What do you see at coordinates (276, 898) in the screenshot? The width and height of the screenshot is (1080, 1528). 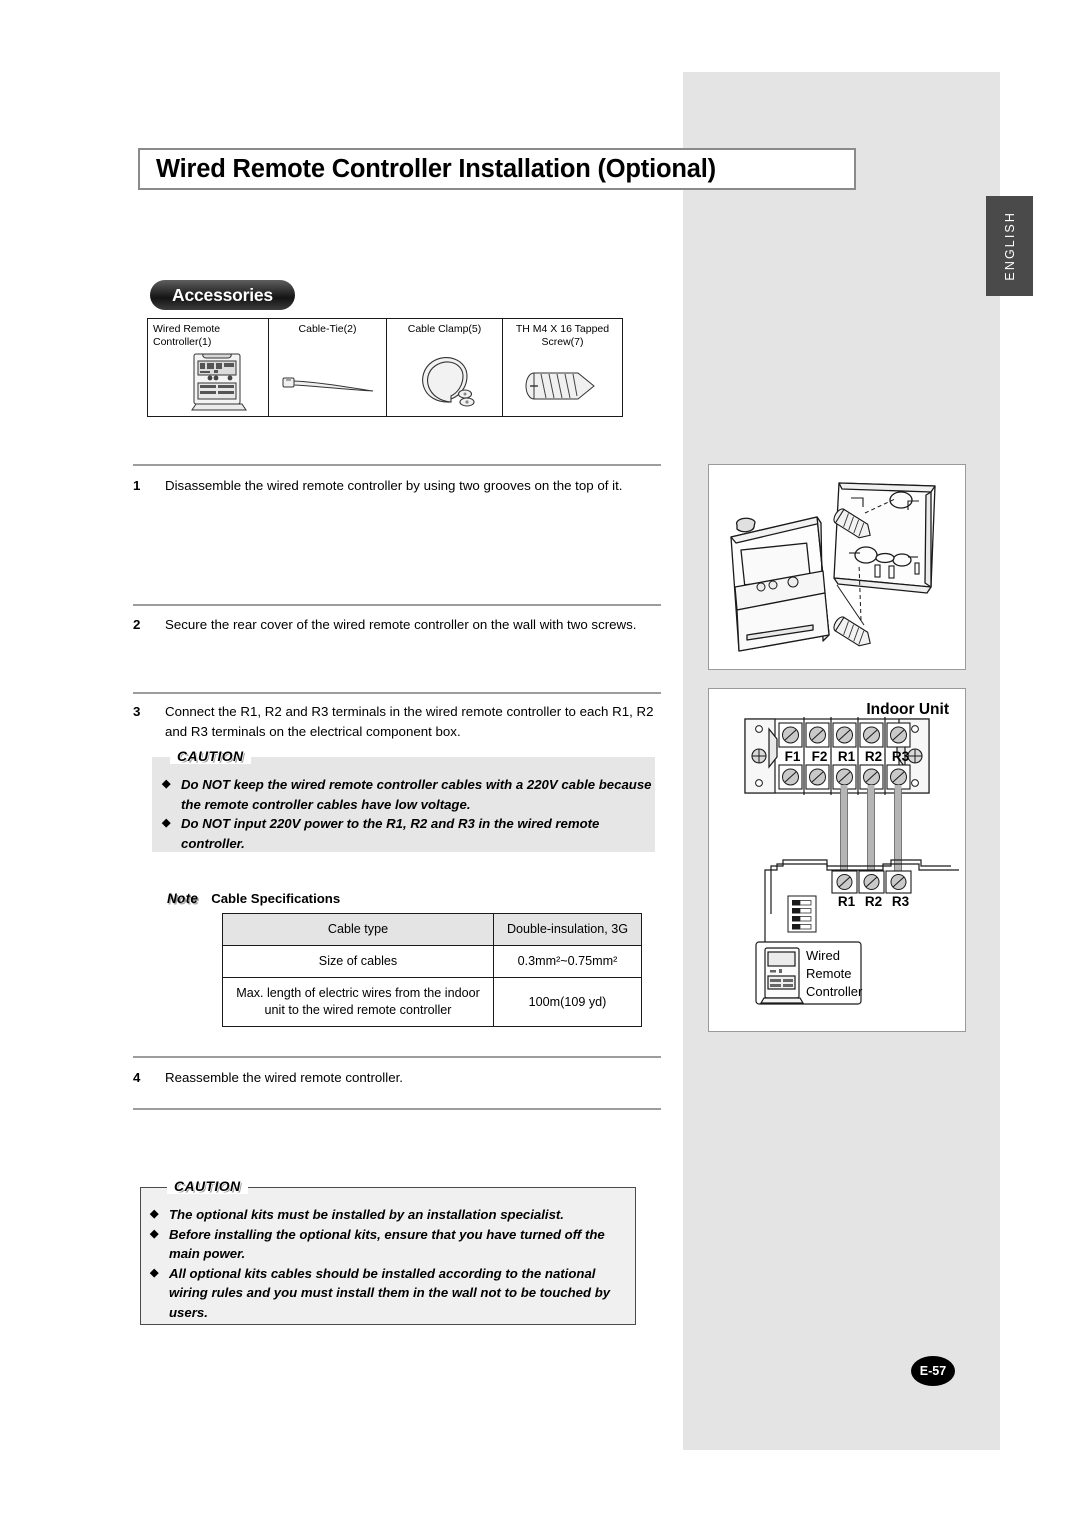 I see `note-title: Cable Specifications` at bounding box center [276, 898].